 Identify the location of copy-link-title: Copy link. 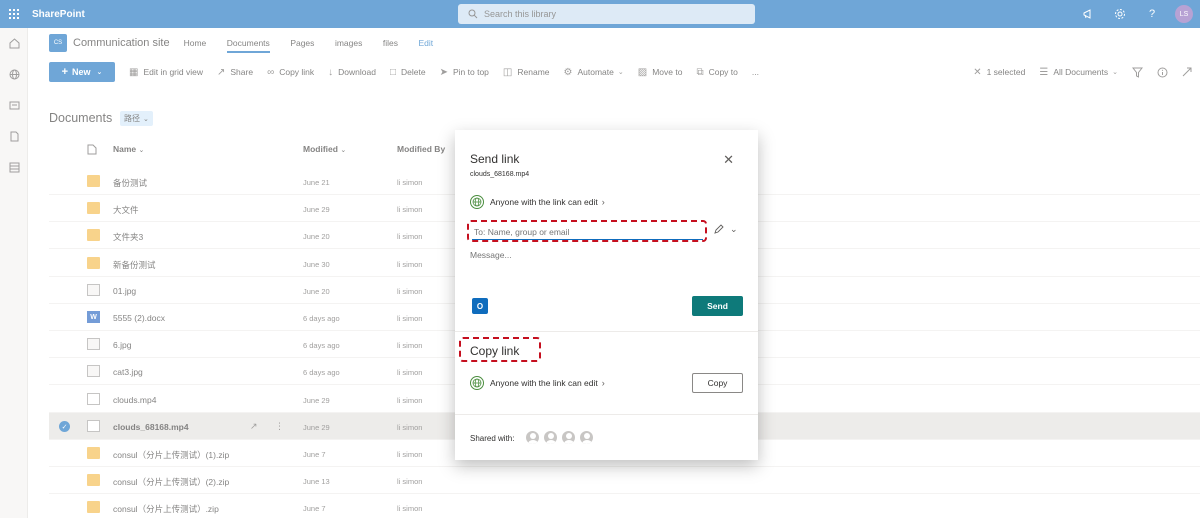
(495, 351).